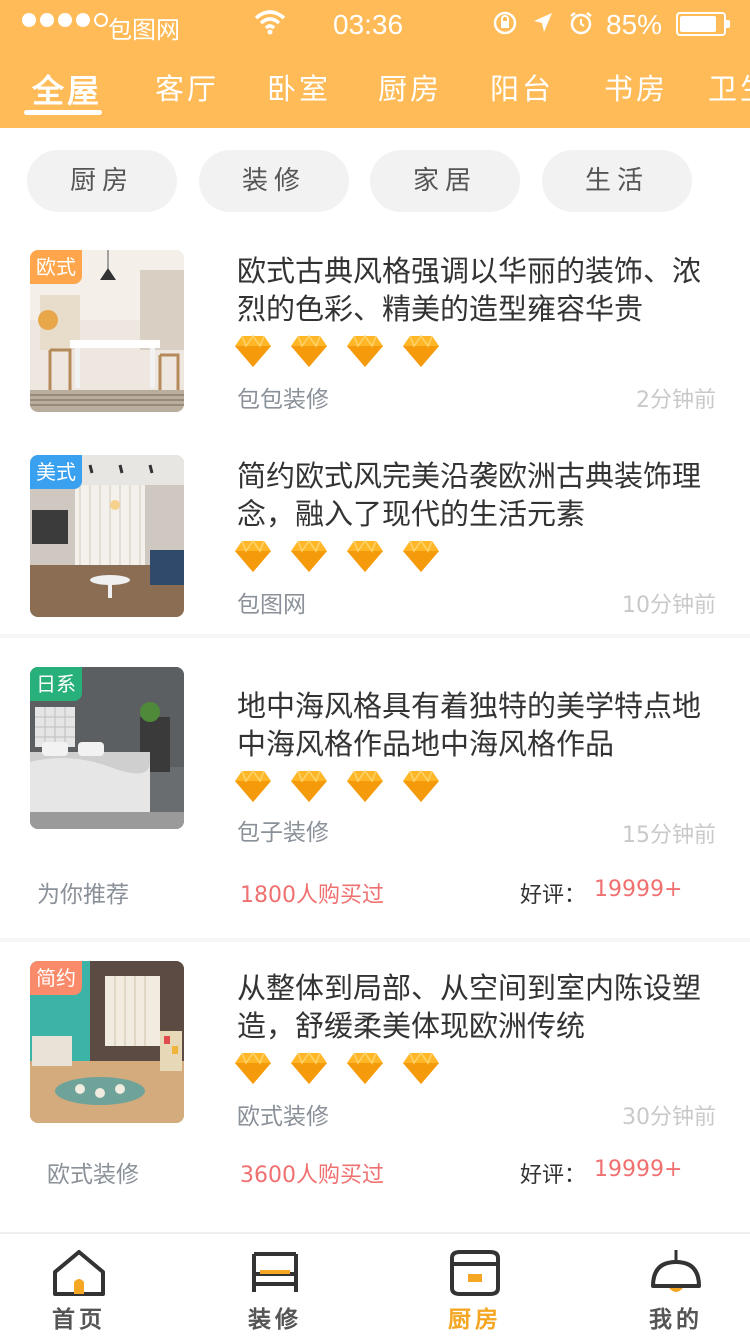 The image size is (750, 1336). What do you see at coordinates (482, 290) in the screenshot?
I see `article-title: 欧式古典风格强调以华丽的装饰、浓烈的色彩、精美的造型雍容华贵` at bounding box center [482, 290].